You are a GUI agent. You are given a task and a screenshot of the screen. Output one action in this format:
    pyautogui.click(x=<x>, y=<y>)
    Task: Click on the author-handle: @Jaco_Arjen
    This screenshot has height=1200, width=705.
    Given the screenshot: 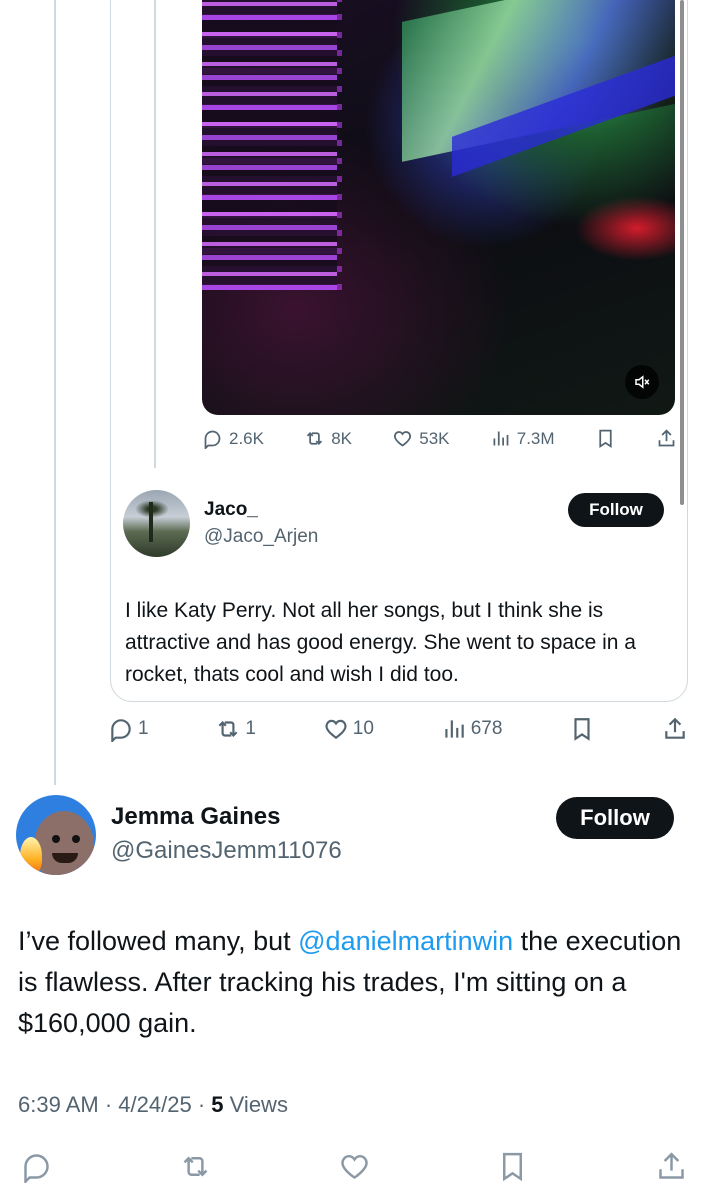 What is the action you would take?
    pyautogui.click(x=261, y=537)
    